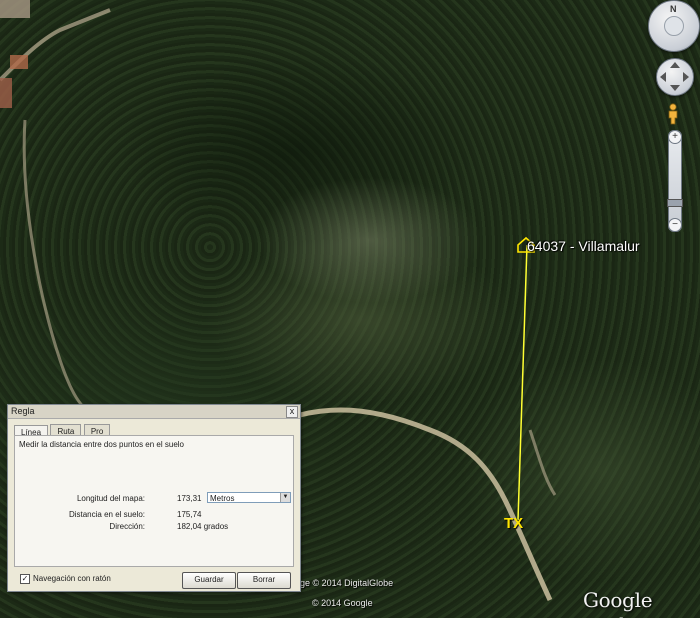 The height and width of the screenshot is (618, 700). I want to click on map-length-label: Longitud del mapa:, so click(110, 498).